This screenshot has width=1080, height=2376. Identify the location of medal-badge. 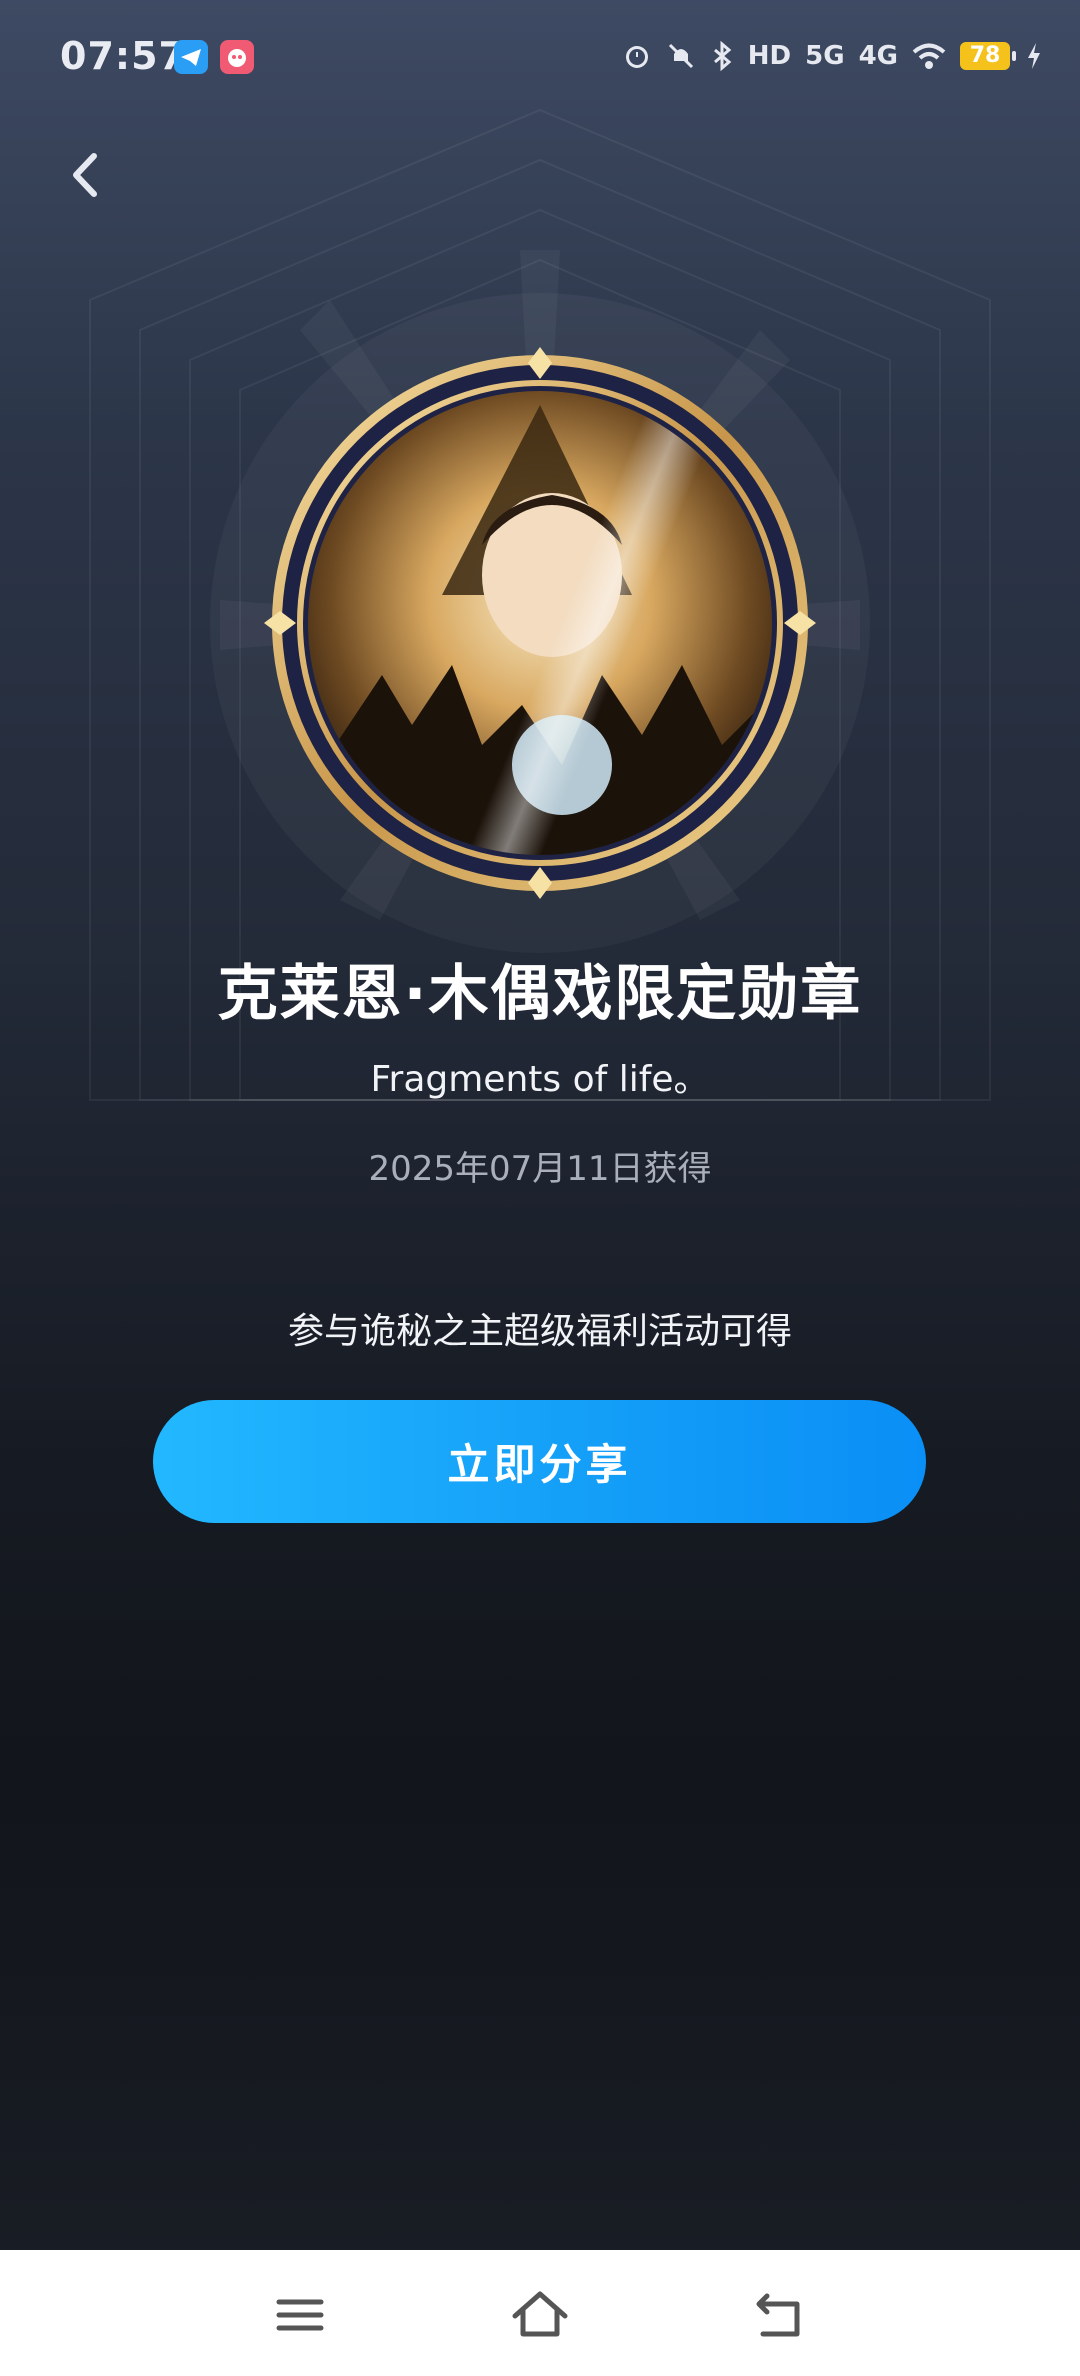
(540, 623).